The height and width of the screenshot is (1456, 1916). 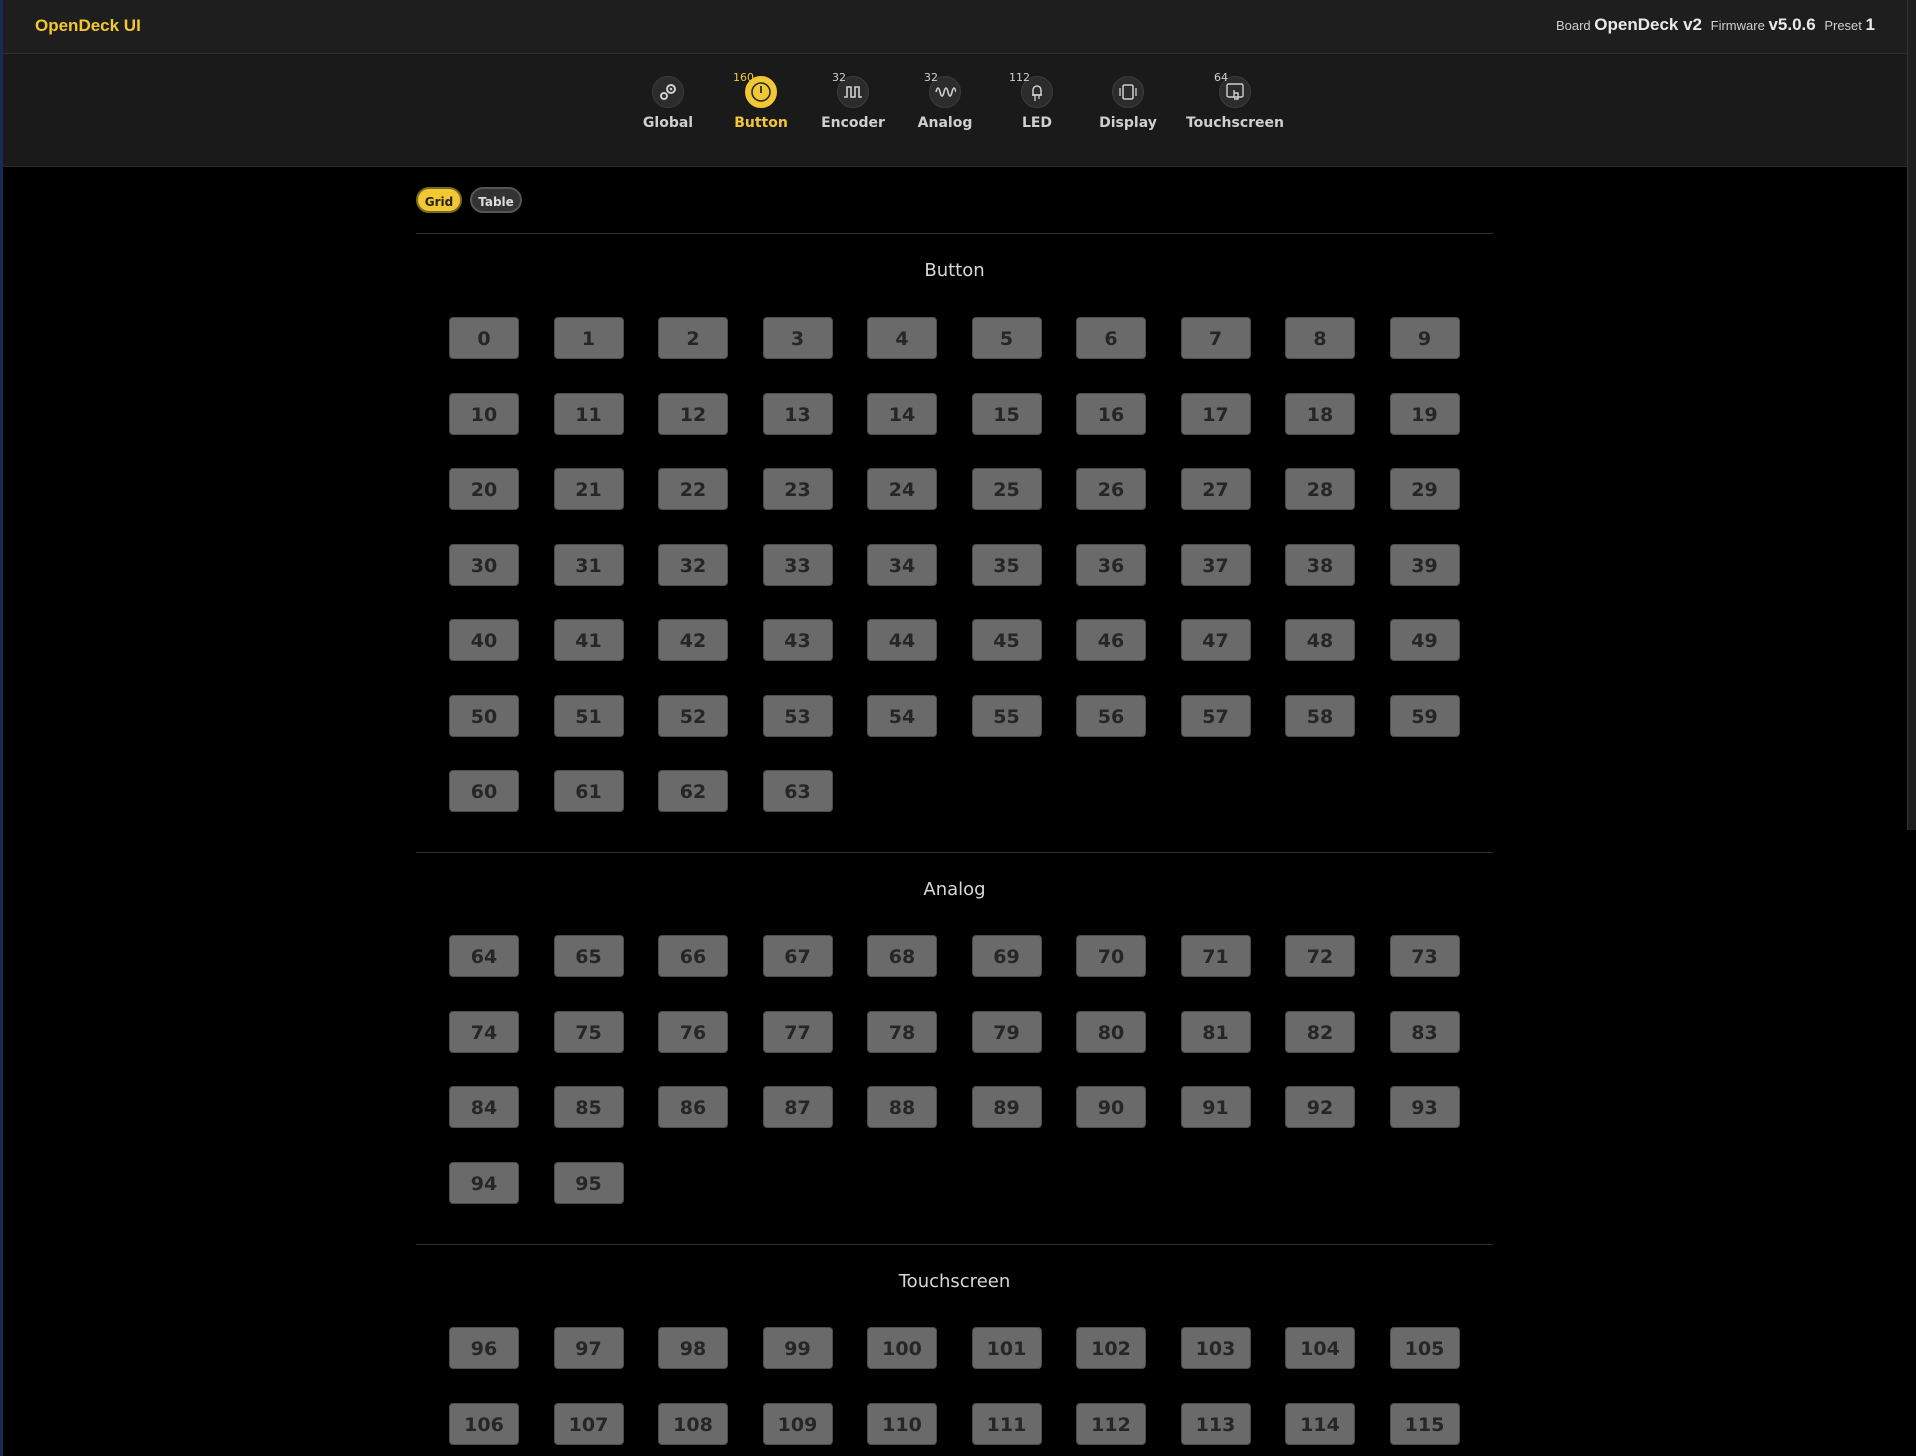 I want to click on component-tile: 114, so click(x=1320, y=1423).